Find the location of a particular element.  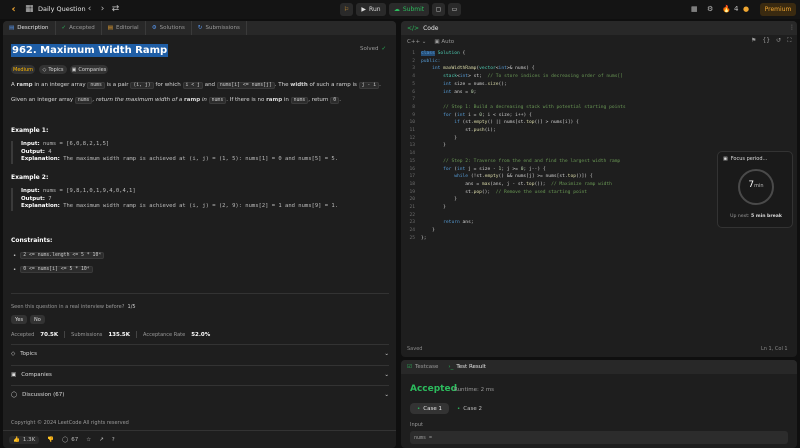

notes-icon: ▢ is located at coordinates (438, 9).